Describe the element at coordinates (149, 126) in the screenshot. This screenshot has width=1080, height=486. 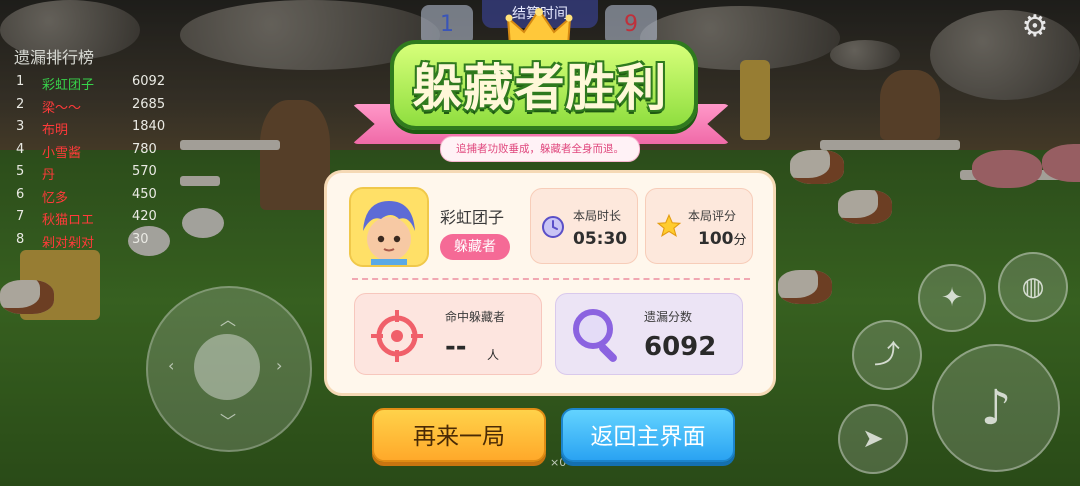
I see `leaderboard-score: 1840` at that location.